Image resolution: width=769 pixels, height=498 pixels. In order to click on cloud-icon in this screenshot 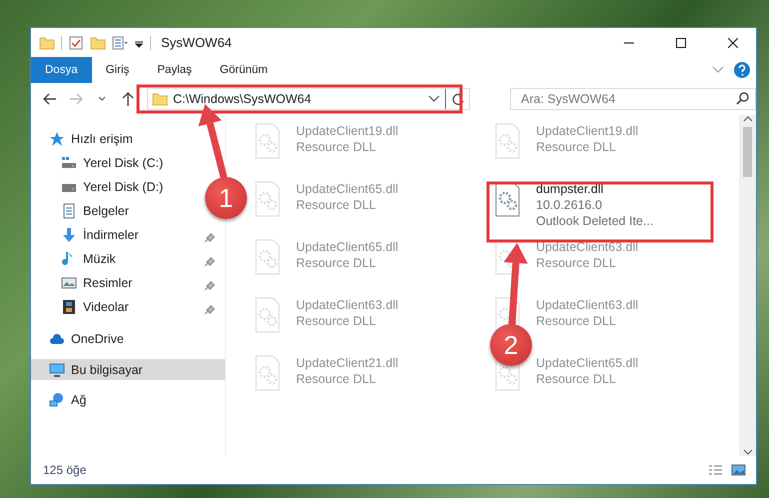, I will do `click(57, 339)`.